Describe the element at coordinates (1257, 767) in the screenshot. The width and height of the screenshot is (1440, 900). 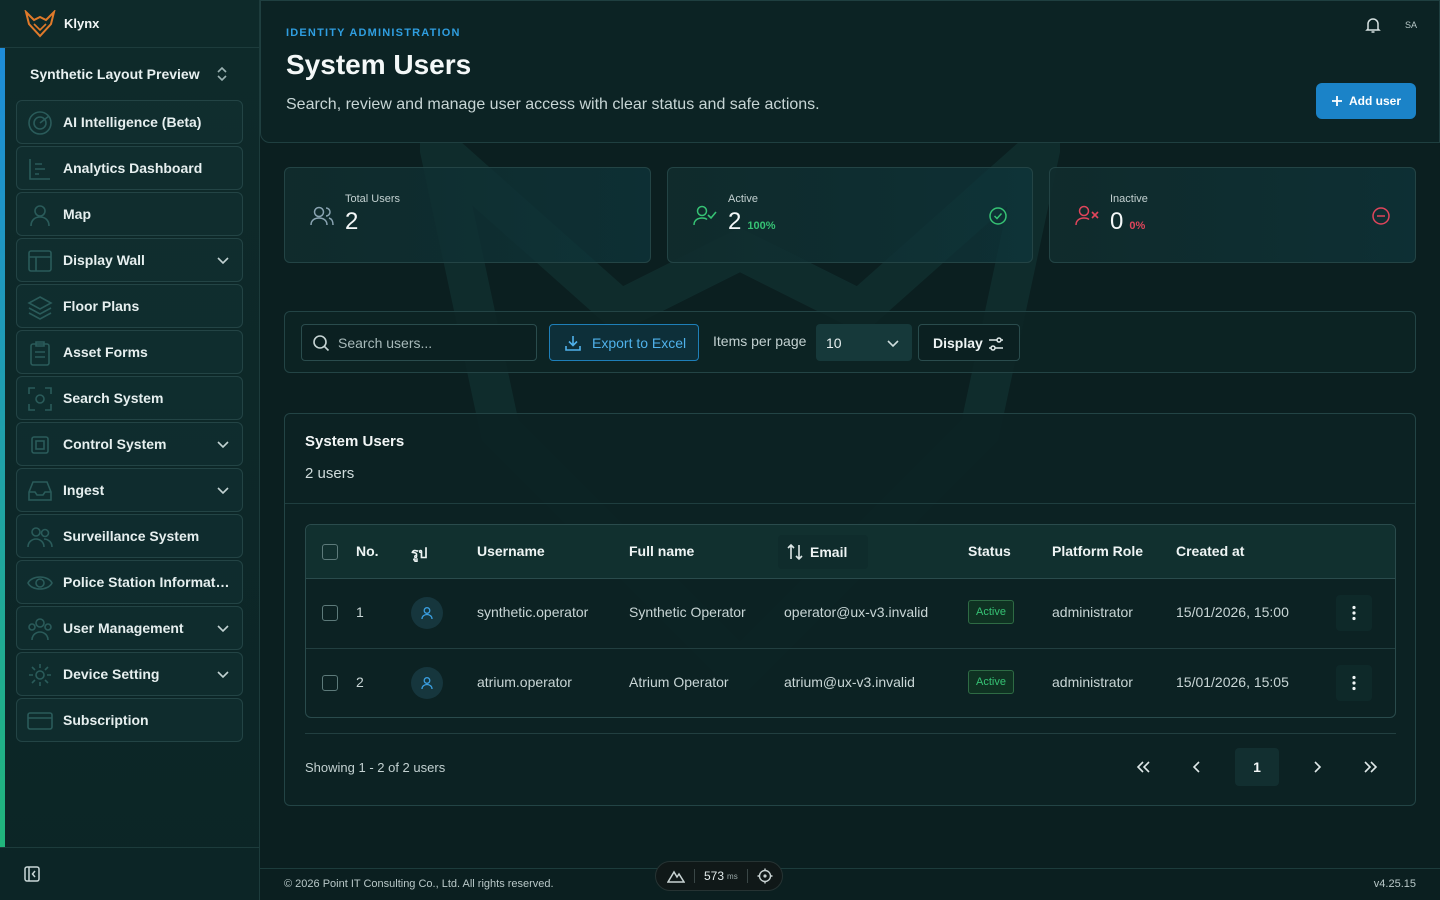
I see `page-number-button: 1` at that location.